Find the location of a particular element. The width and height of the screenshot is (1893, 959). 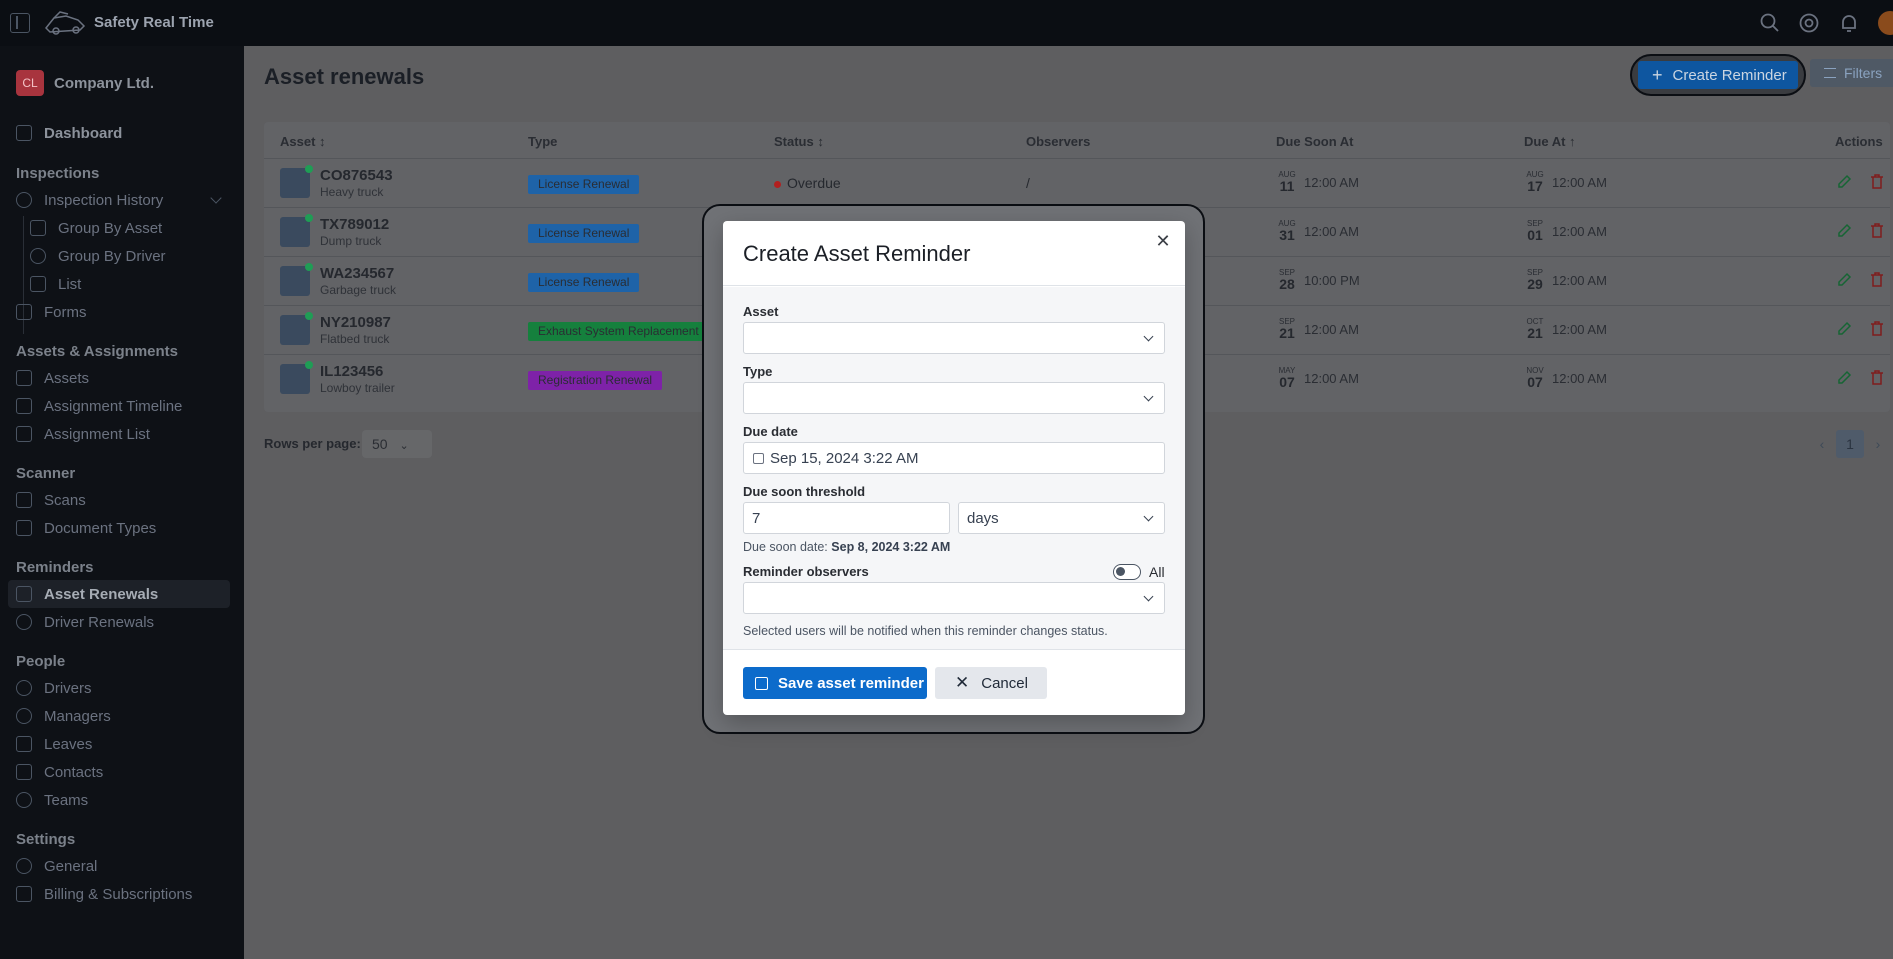

sidebar-item-managers: Managers is located at coordinates (63, 716).